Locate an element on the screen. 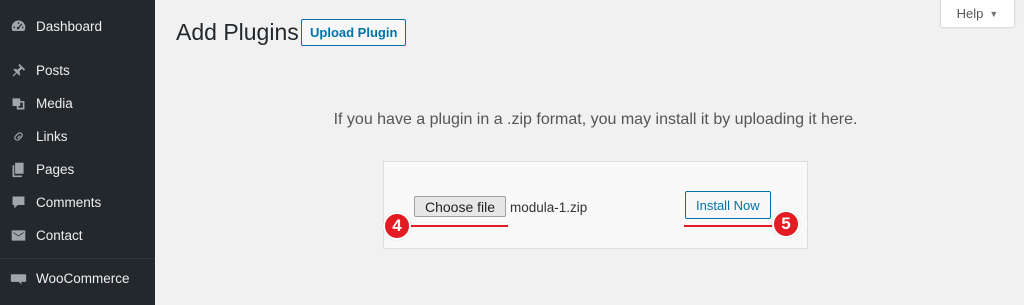 This screenshot has height=305, width=1024. sidebar-item-contact: Contact is located at coordinates (77, 235).